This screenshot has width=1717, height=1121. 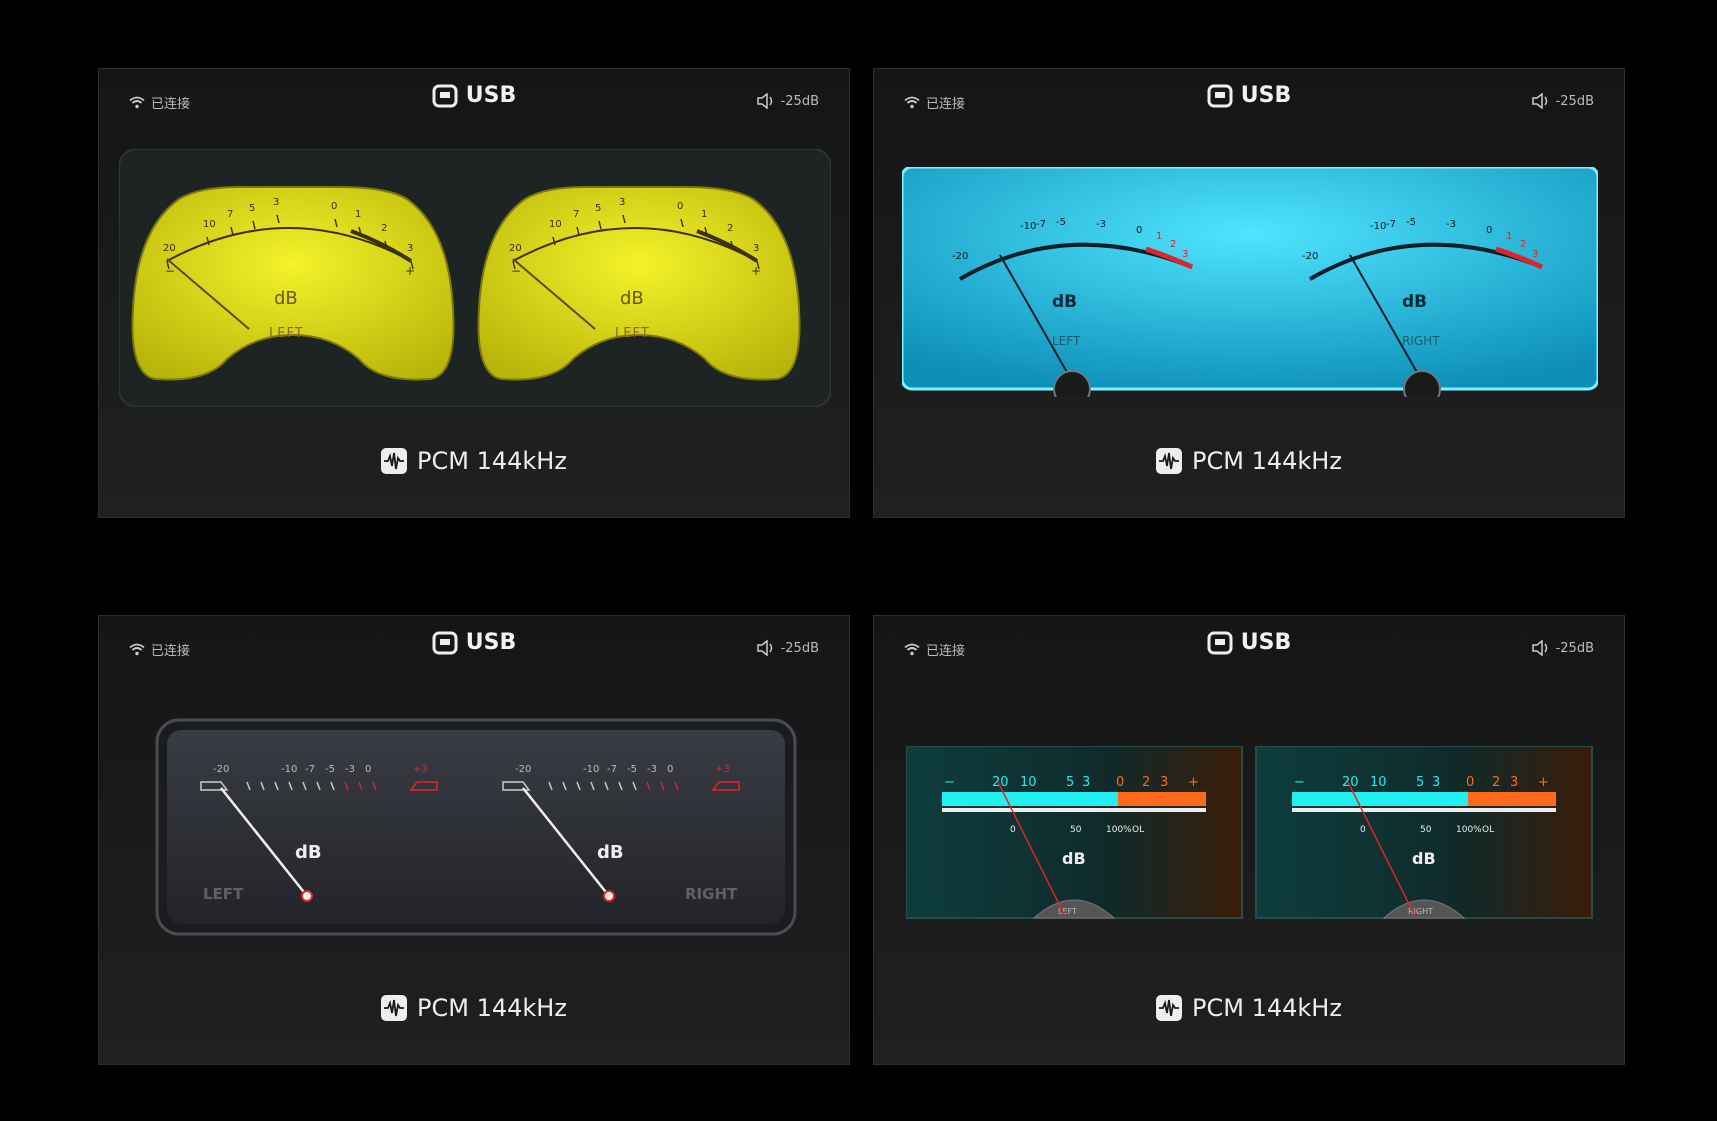 I want to click on scale-end-plus: +, so click(x=756, y=271).